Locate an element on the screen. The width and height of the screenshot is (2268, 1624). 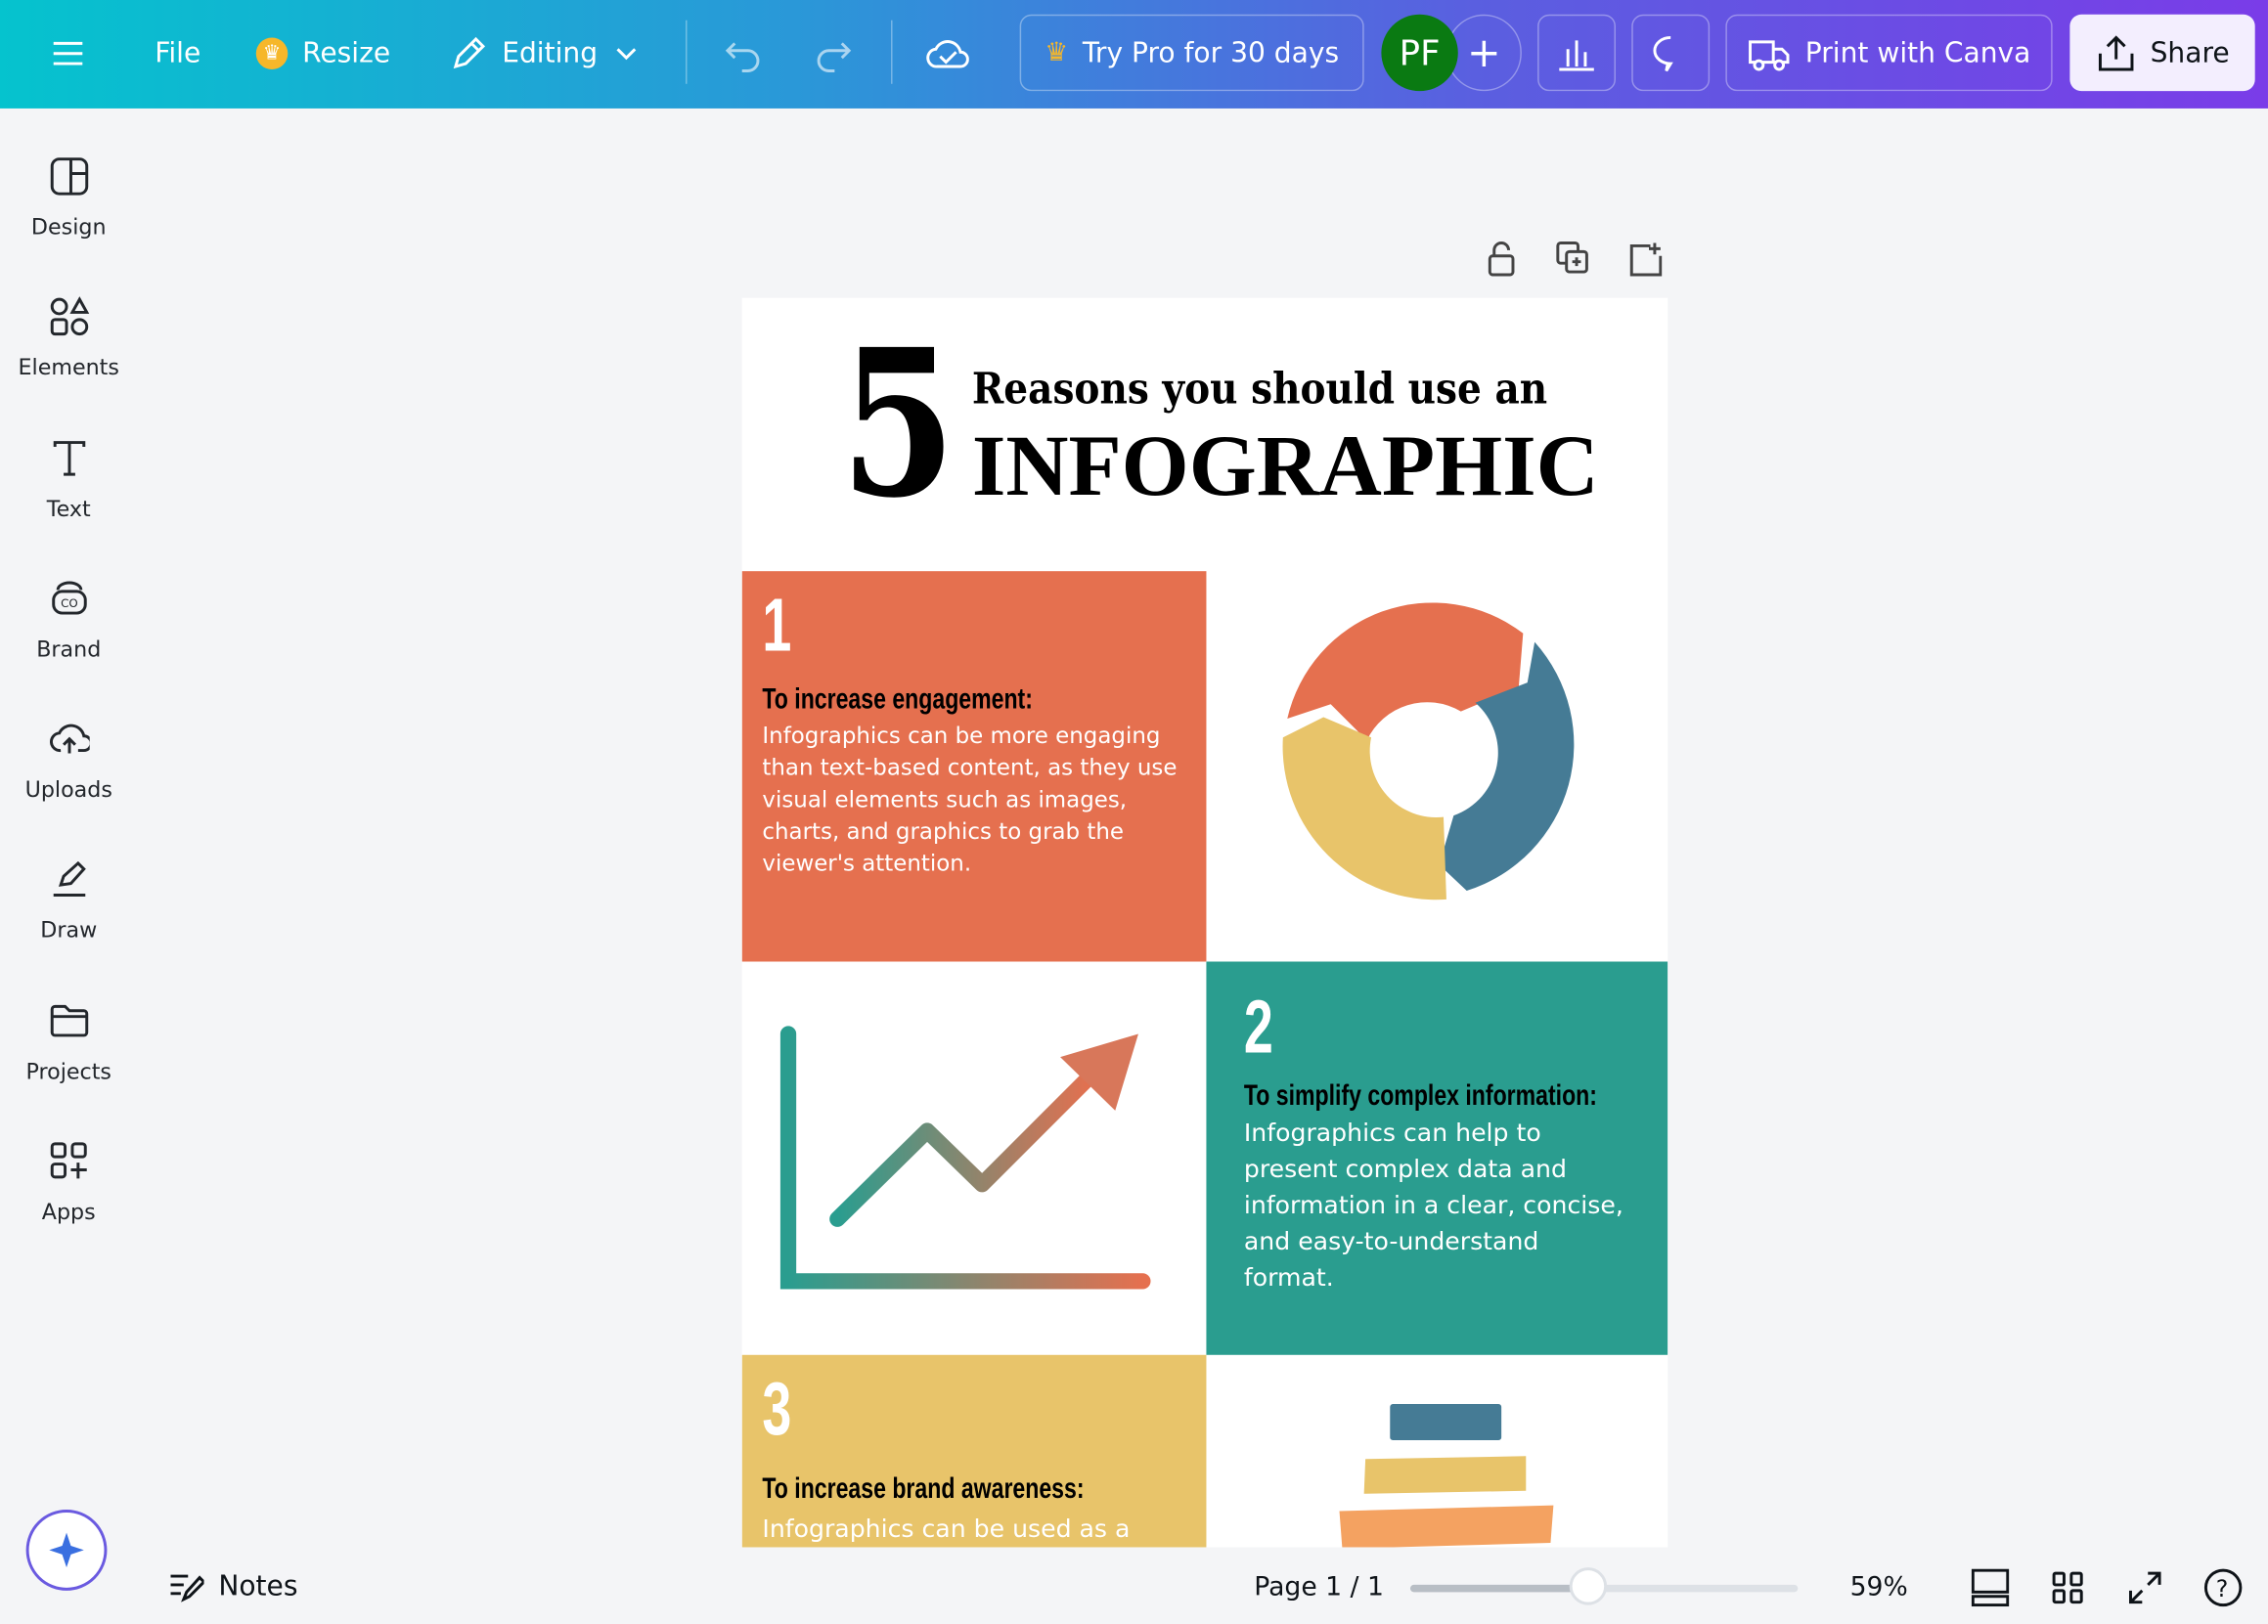
sidebar-item-draw: Draw is located at coordinates (69, 900).